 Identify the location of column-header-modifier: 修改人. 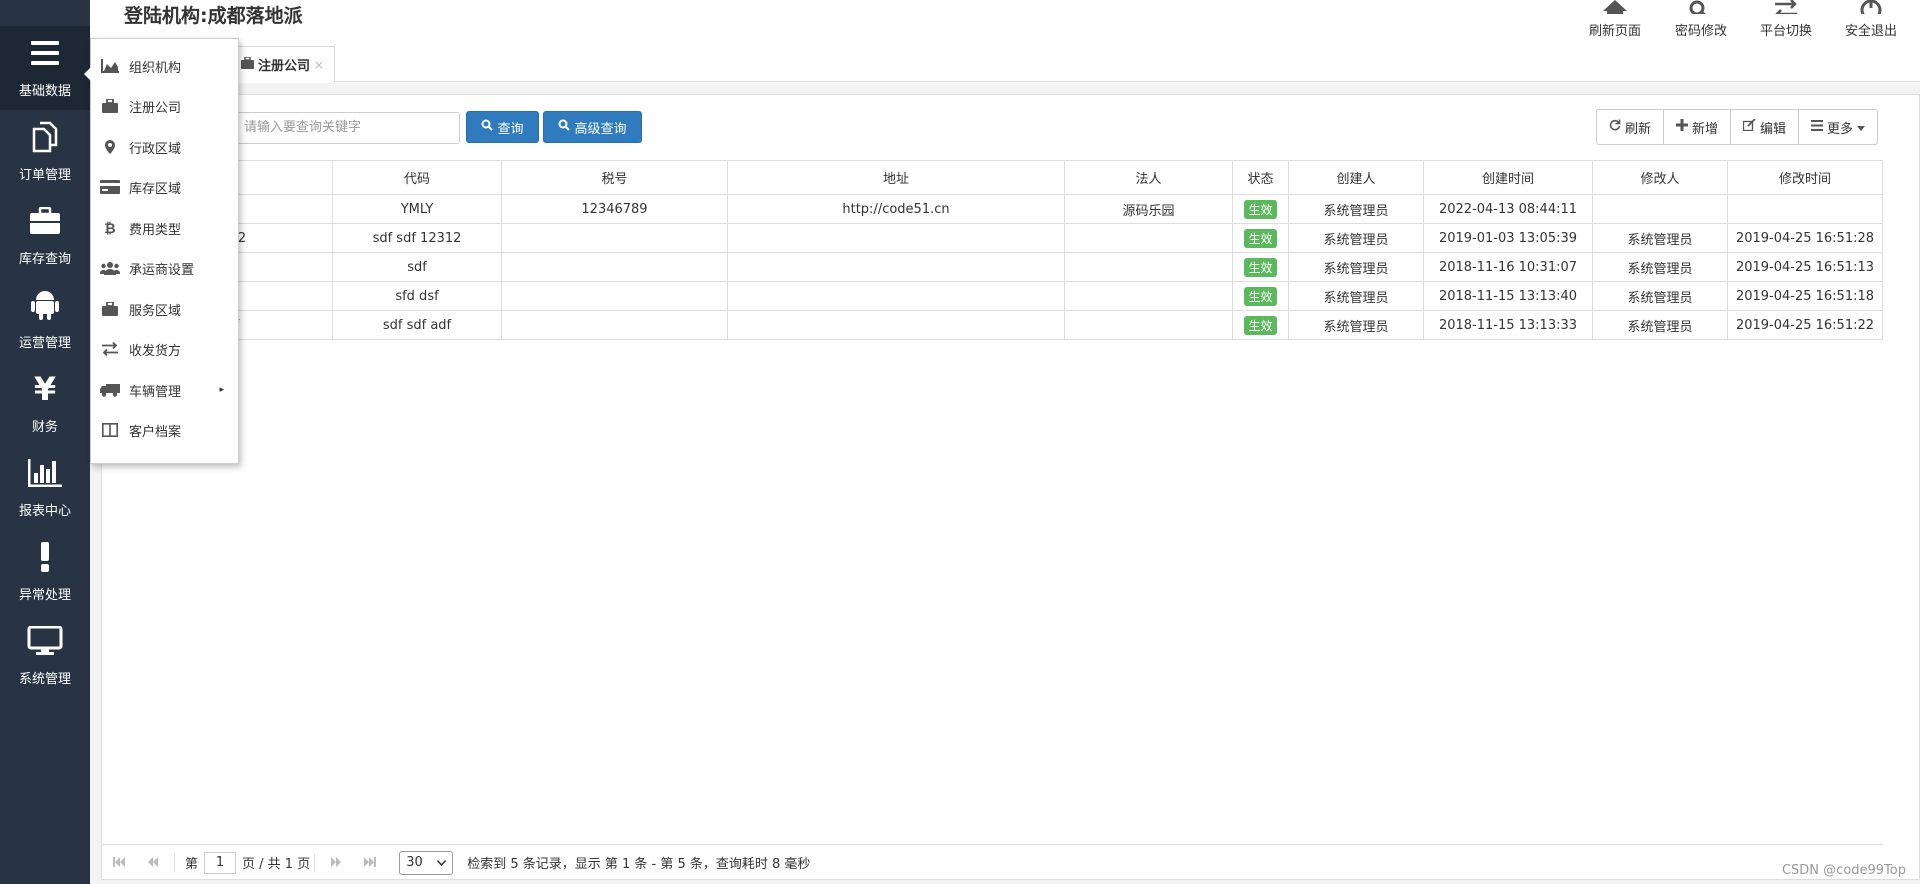
(1660, 177).